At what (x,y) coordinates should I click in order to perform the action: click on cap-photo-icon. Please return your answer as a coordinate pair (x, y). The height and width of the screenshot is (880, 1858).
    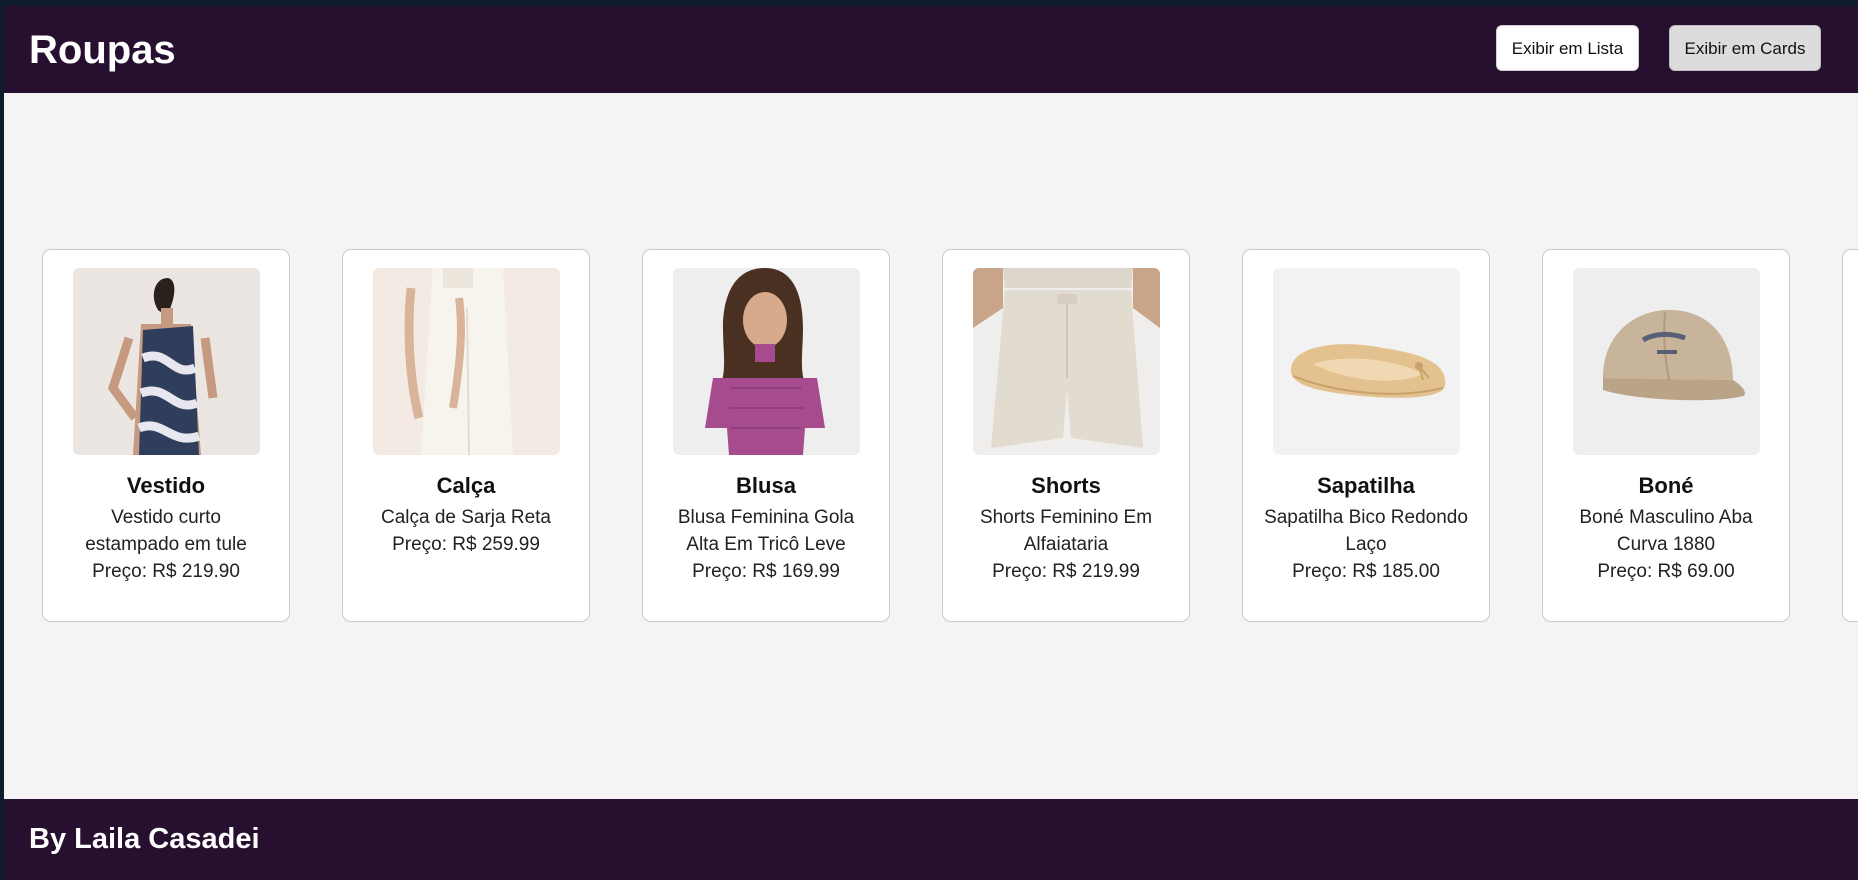
    Looking at the image, I should click on (1666, 361).